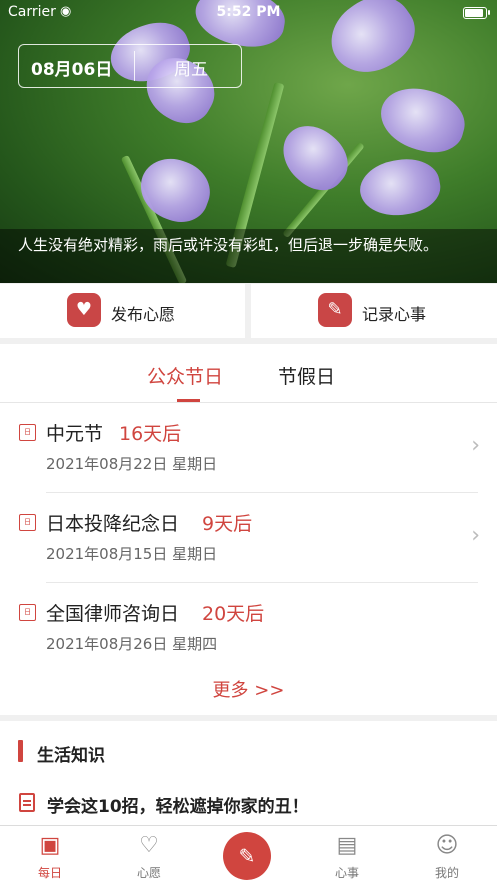 The height and width of the screenshot is (884, 497). I want to click on calendar-icon: ▣, so click(50, 845).